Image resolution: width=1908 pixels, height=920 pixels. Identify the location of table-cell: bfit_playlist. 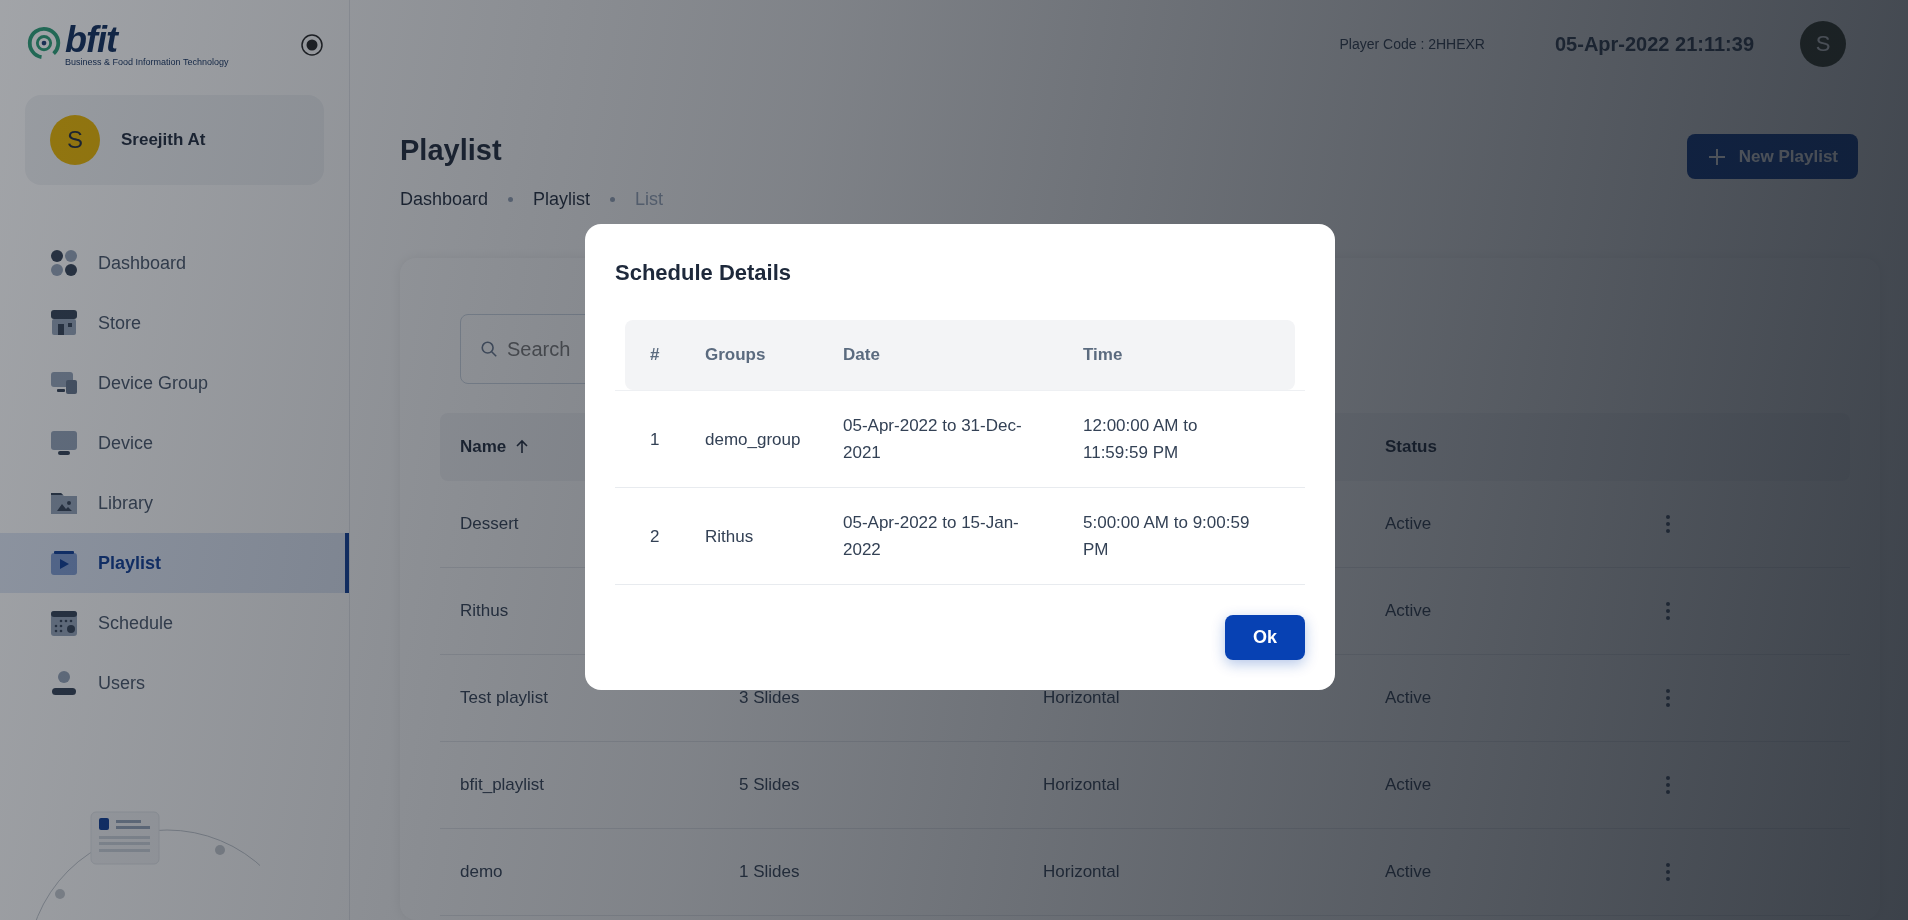
(502, 784).